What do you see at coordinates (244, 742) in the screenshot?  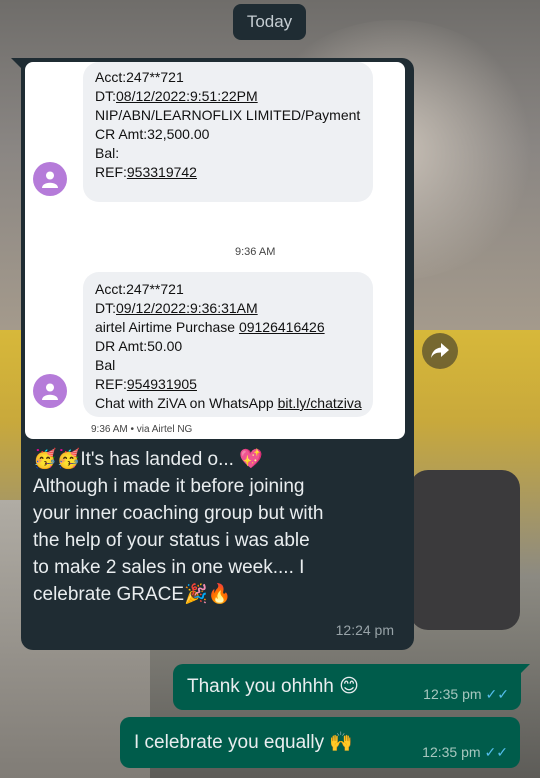 I see `outgoing-message-text: I celebrate you equally 🙌` at bounding box center [244, 742].